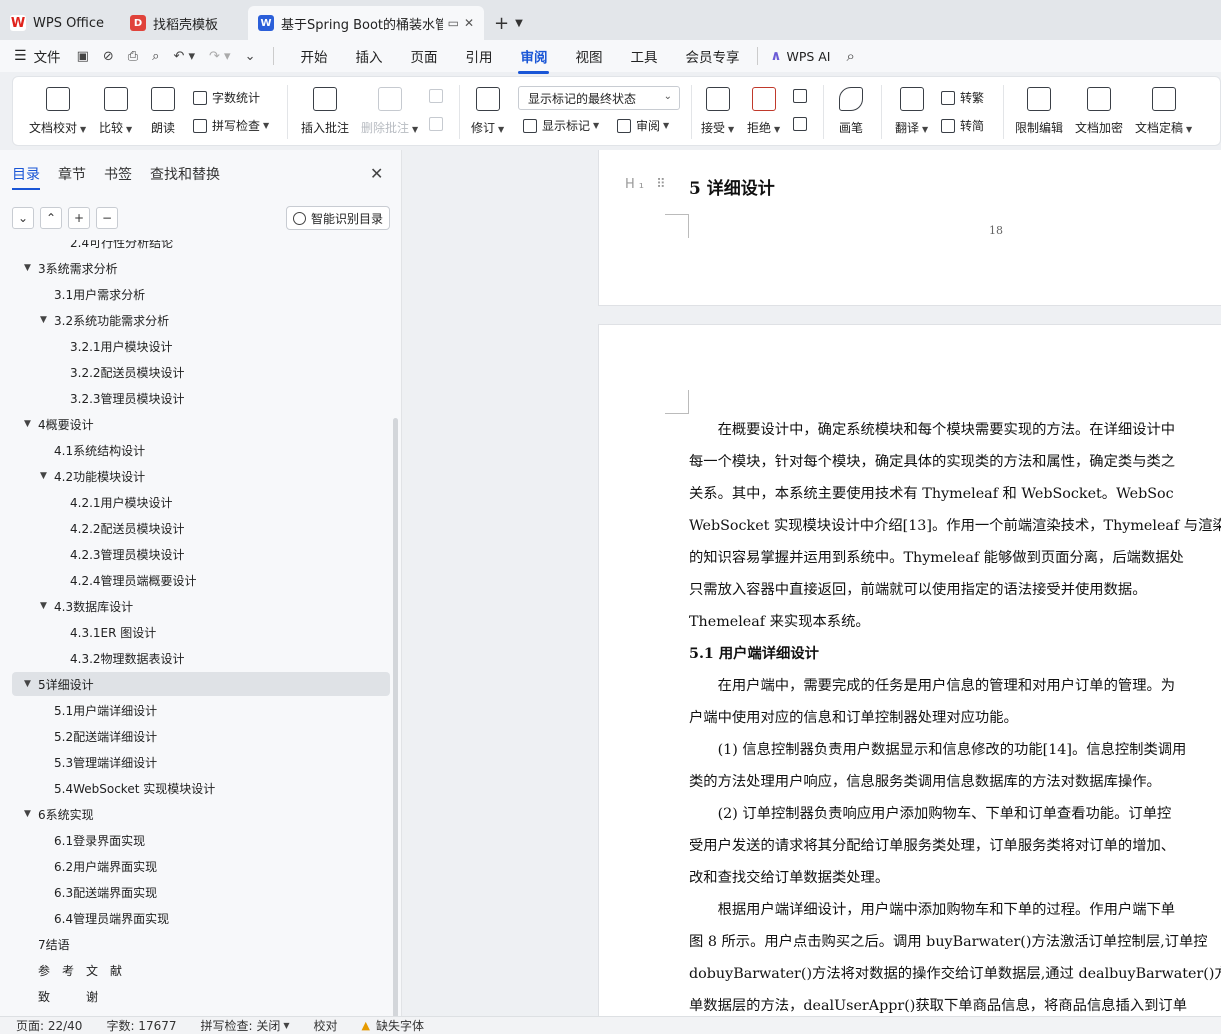 Image resolution: width=1221 pixels, height=1034 pixels. Describe the element at coordinates (49, 1025) in the screenshot. I see `page-indicator: 页面: 22/40` at that location.